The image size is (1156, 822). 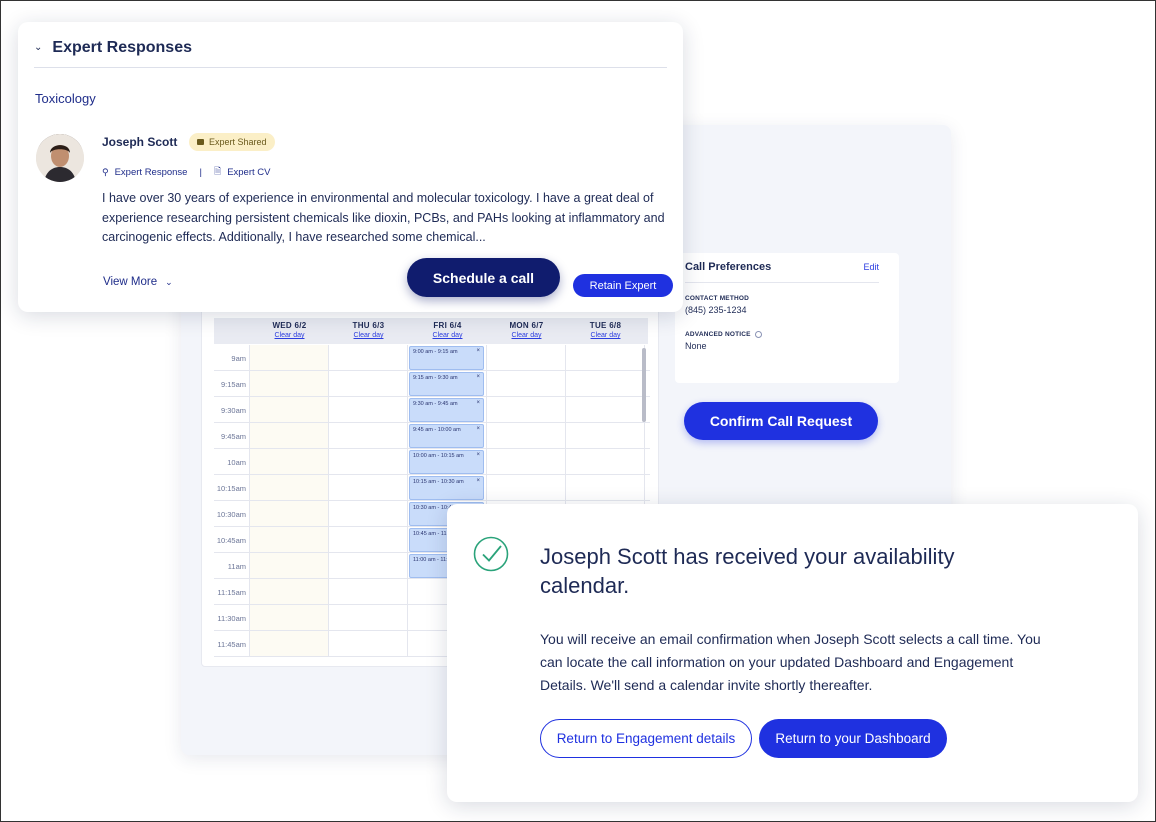 I want to click on calendar-cell-fri: 10:00 am - 10:15 am ×, so click(x=447, y=461).